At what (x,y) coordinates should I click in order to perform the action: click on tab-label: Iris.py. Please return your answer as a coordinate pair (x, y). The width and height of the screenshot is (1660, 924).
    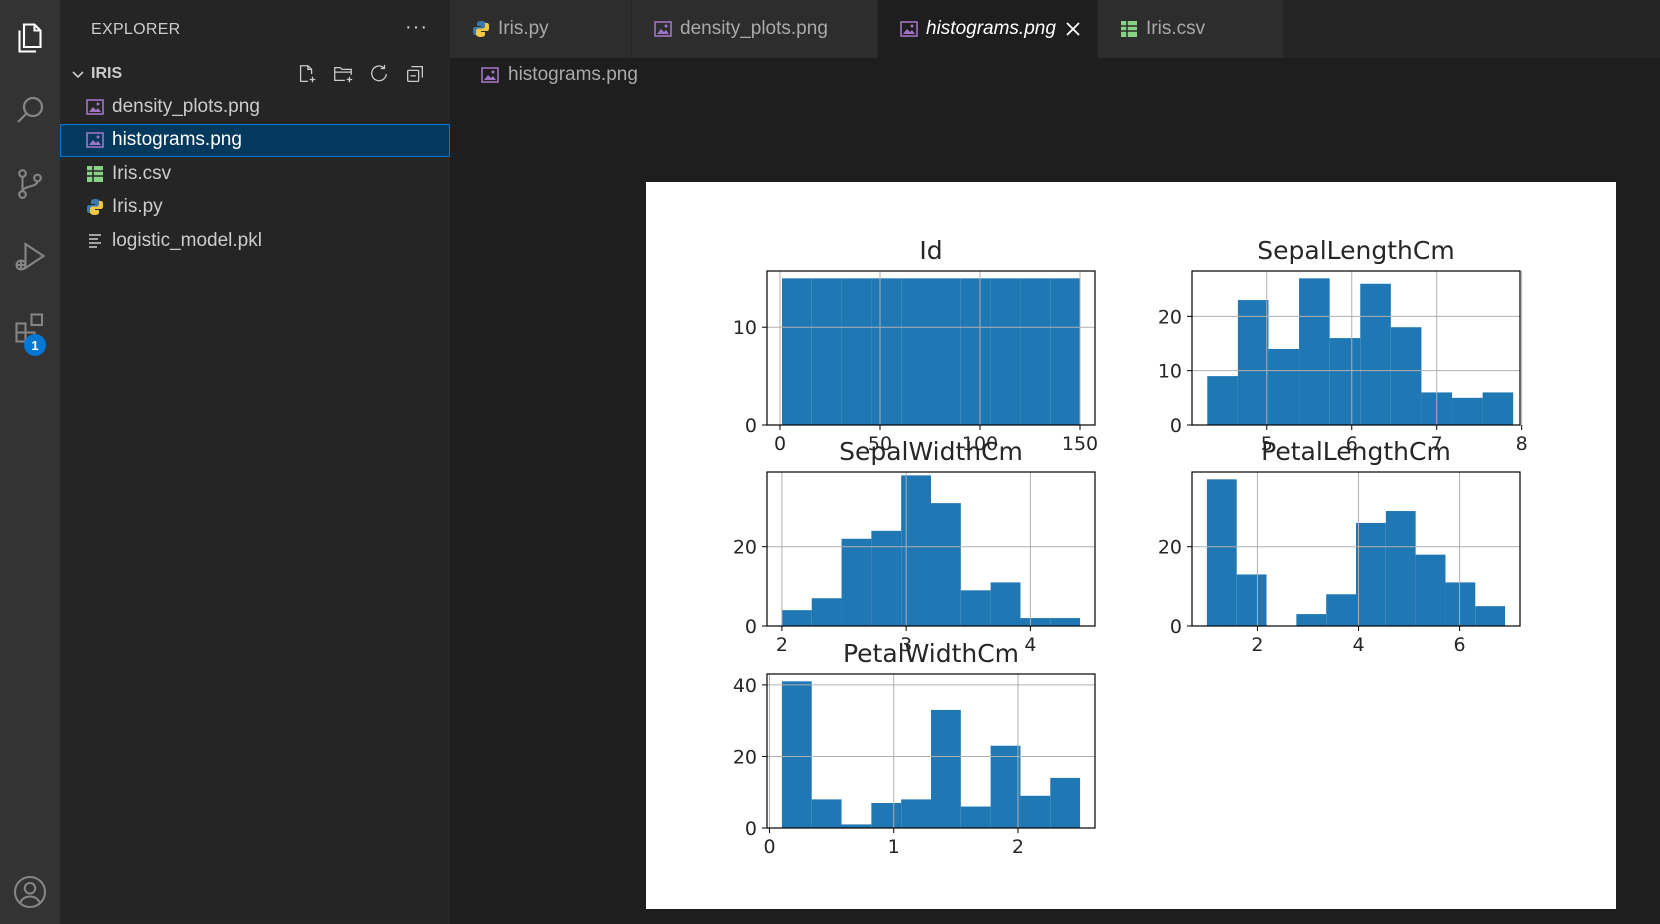
    Looking at the image, I should click on (523, 28).